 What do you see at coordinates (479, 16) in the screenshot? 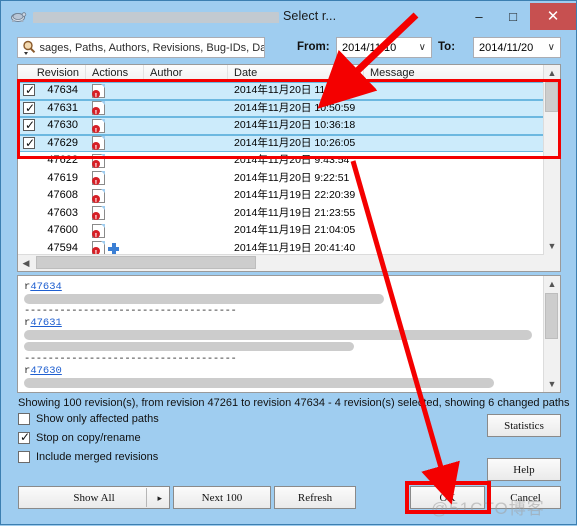
I see `minimize-button: –` at bounding box center [479, 16].